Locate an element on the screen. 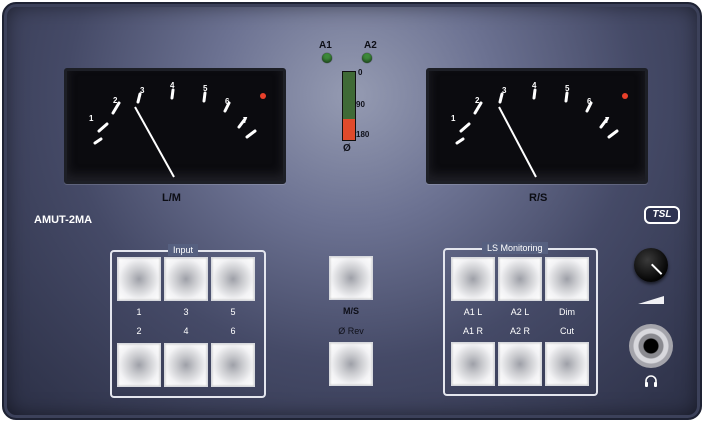 This screenshot has height=424, width=706. input-2-button is located at coordinates (139, 365).